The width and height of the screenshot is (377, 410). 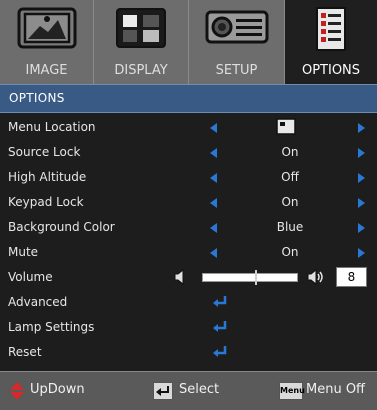 What do you see at coordinates (188, 302) in the screenshot?
I see `menu-row-advanced: Advanced` at bounding box center [188, 302].